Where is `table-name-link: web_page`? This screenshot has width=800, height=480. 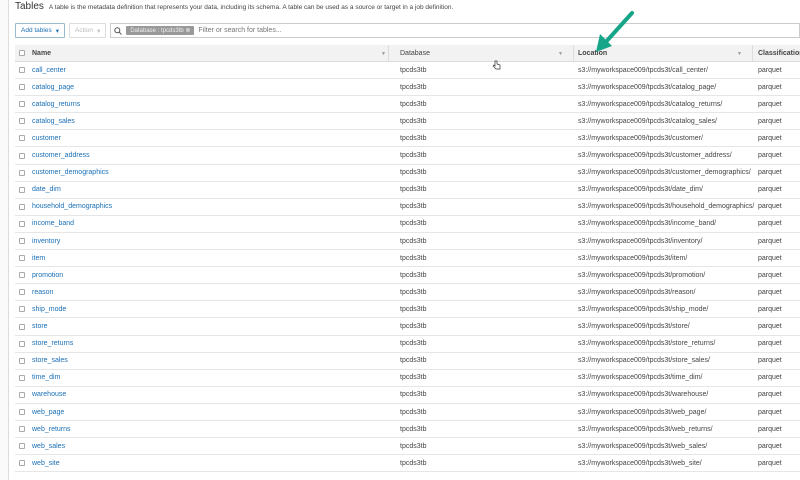 table-name-link: web_page is located at coordinates (48, 412).